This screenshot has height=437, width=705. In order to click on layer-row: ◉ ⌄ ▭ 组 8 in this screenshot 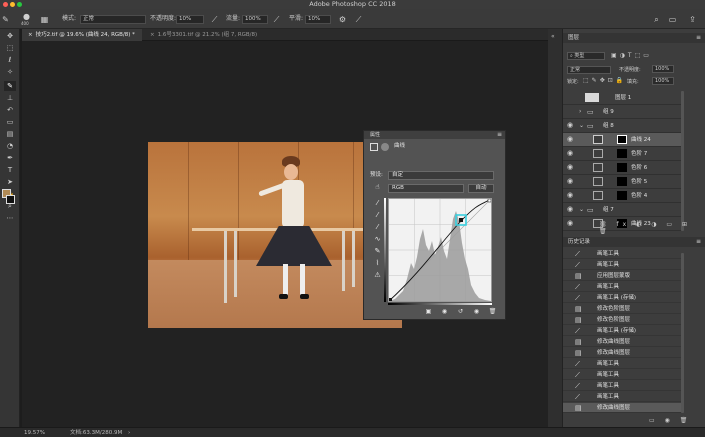, I will do `click(622, 126)`.